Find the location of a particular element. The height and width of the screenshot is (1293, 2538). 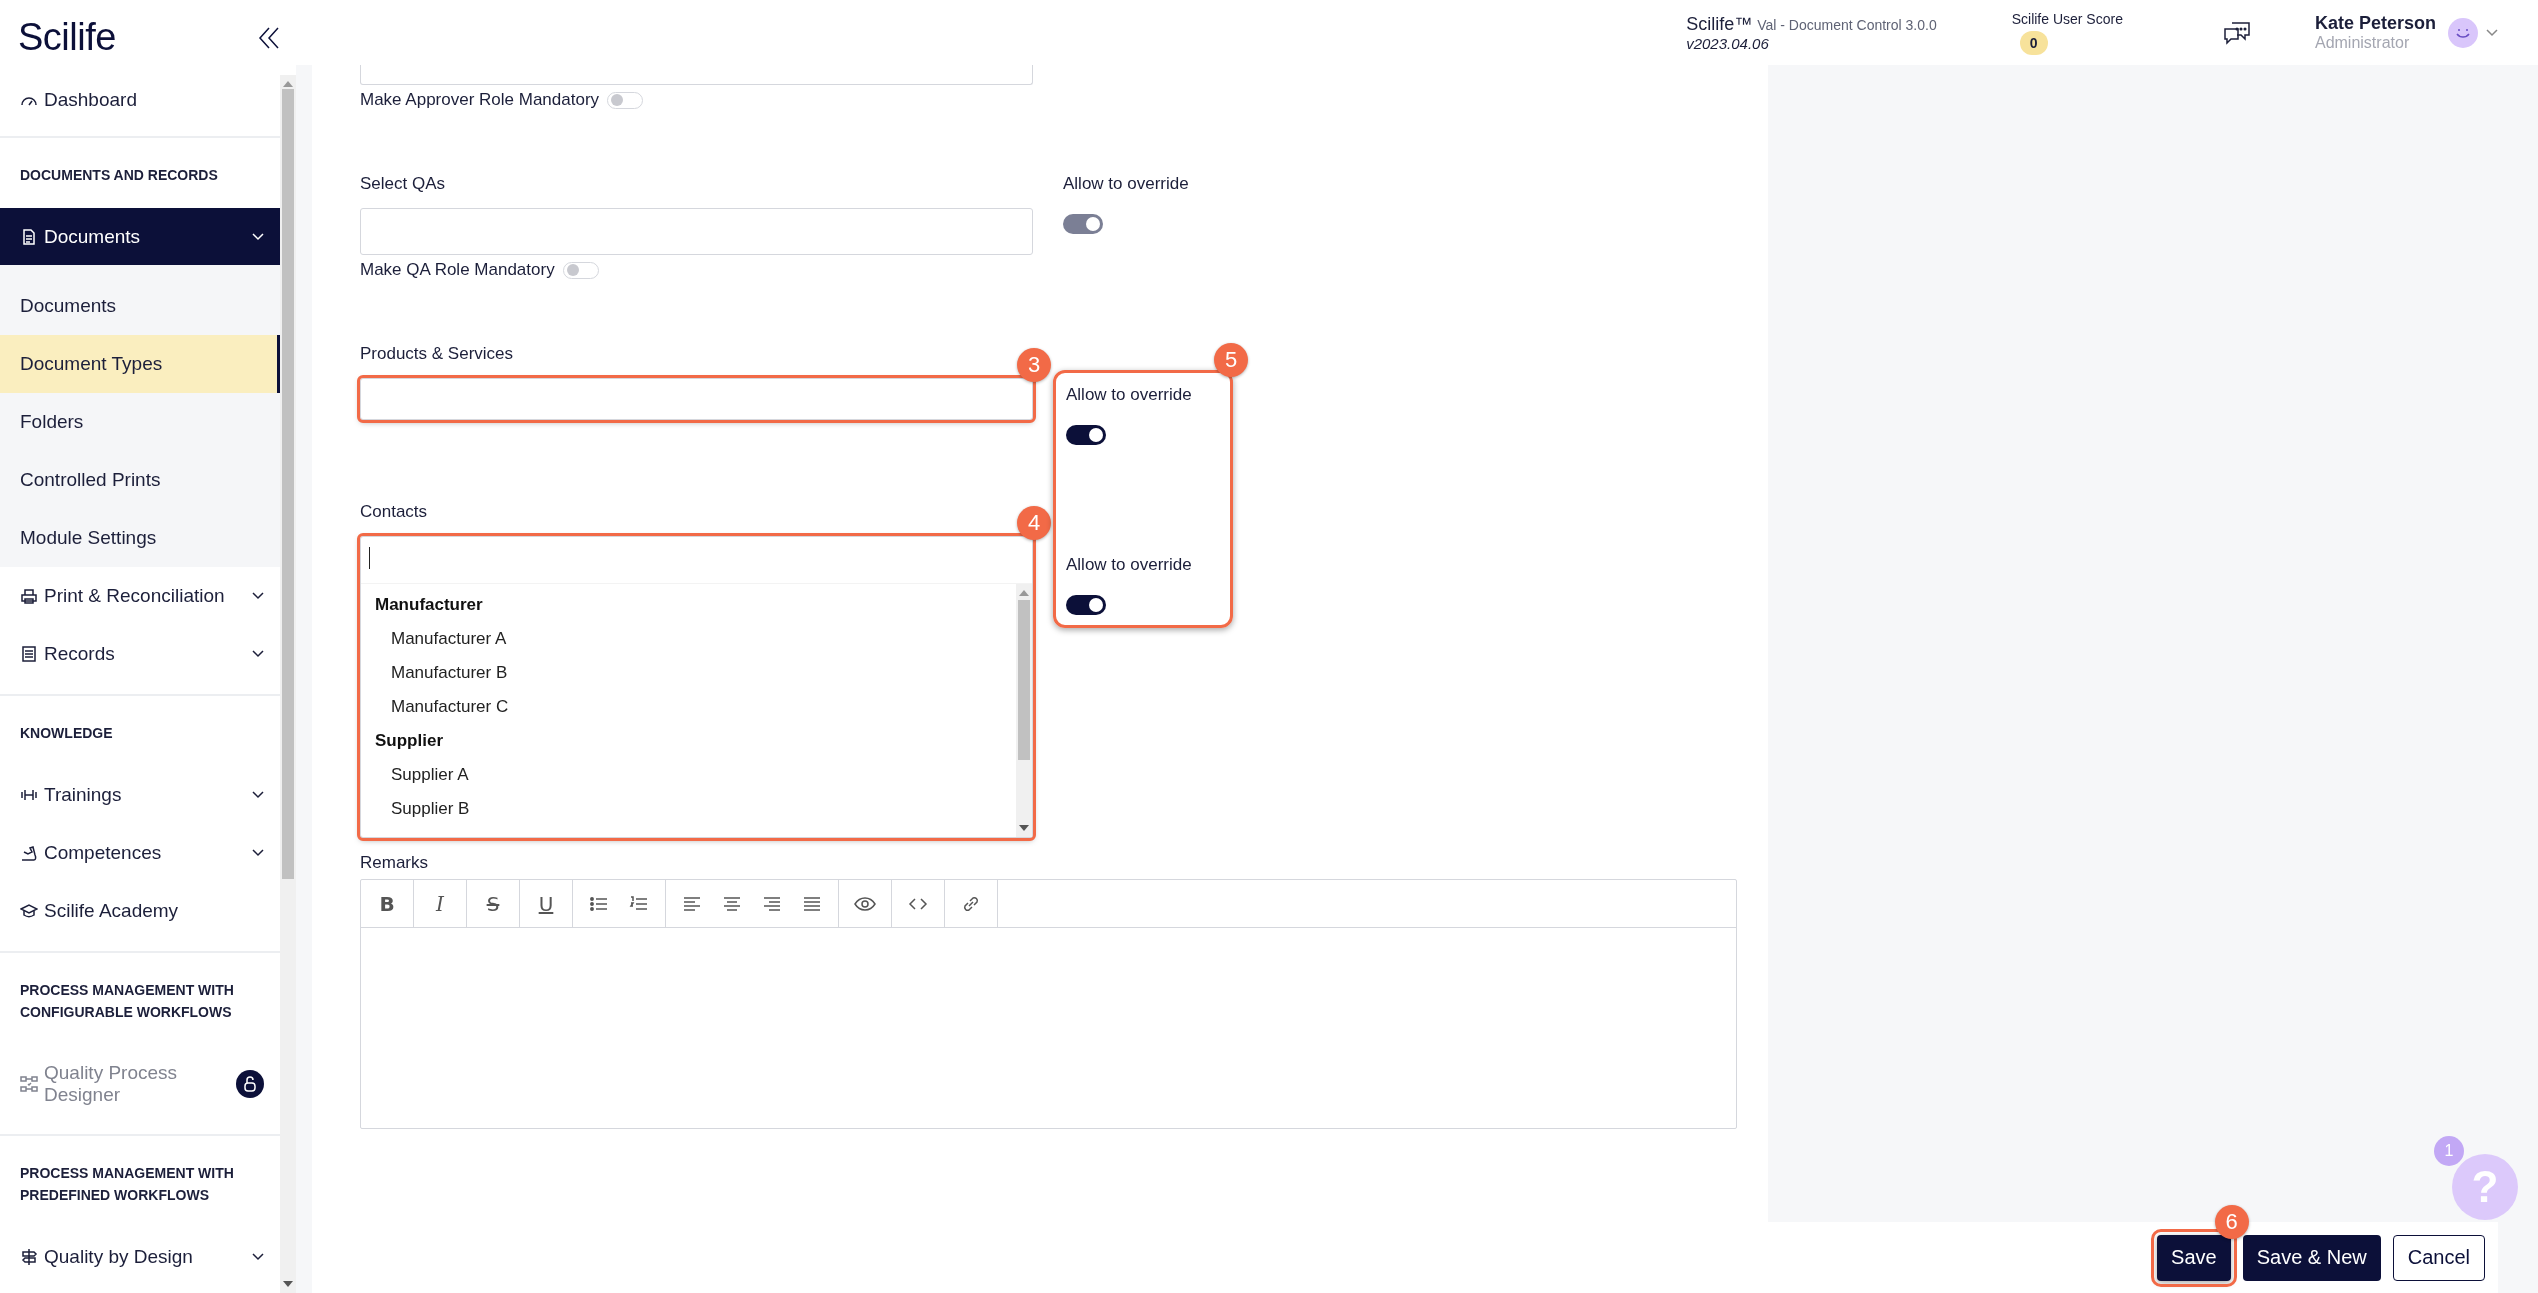

signpost-icon is located at coordinates (29, 1257).